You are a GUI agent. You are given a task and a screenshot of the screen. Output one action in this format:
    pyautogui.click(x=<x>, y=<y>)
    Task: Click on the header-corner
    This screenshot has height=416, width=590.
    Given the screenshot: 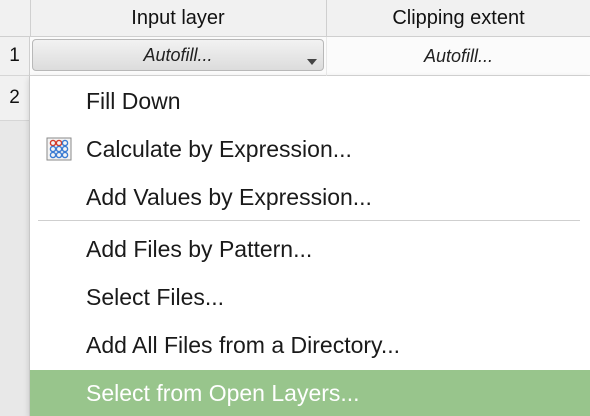 What is the action you would take?
    pyautogui.click(x=15, y=18)
    